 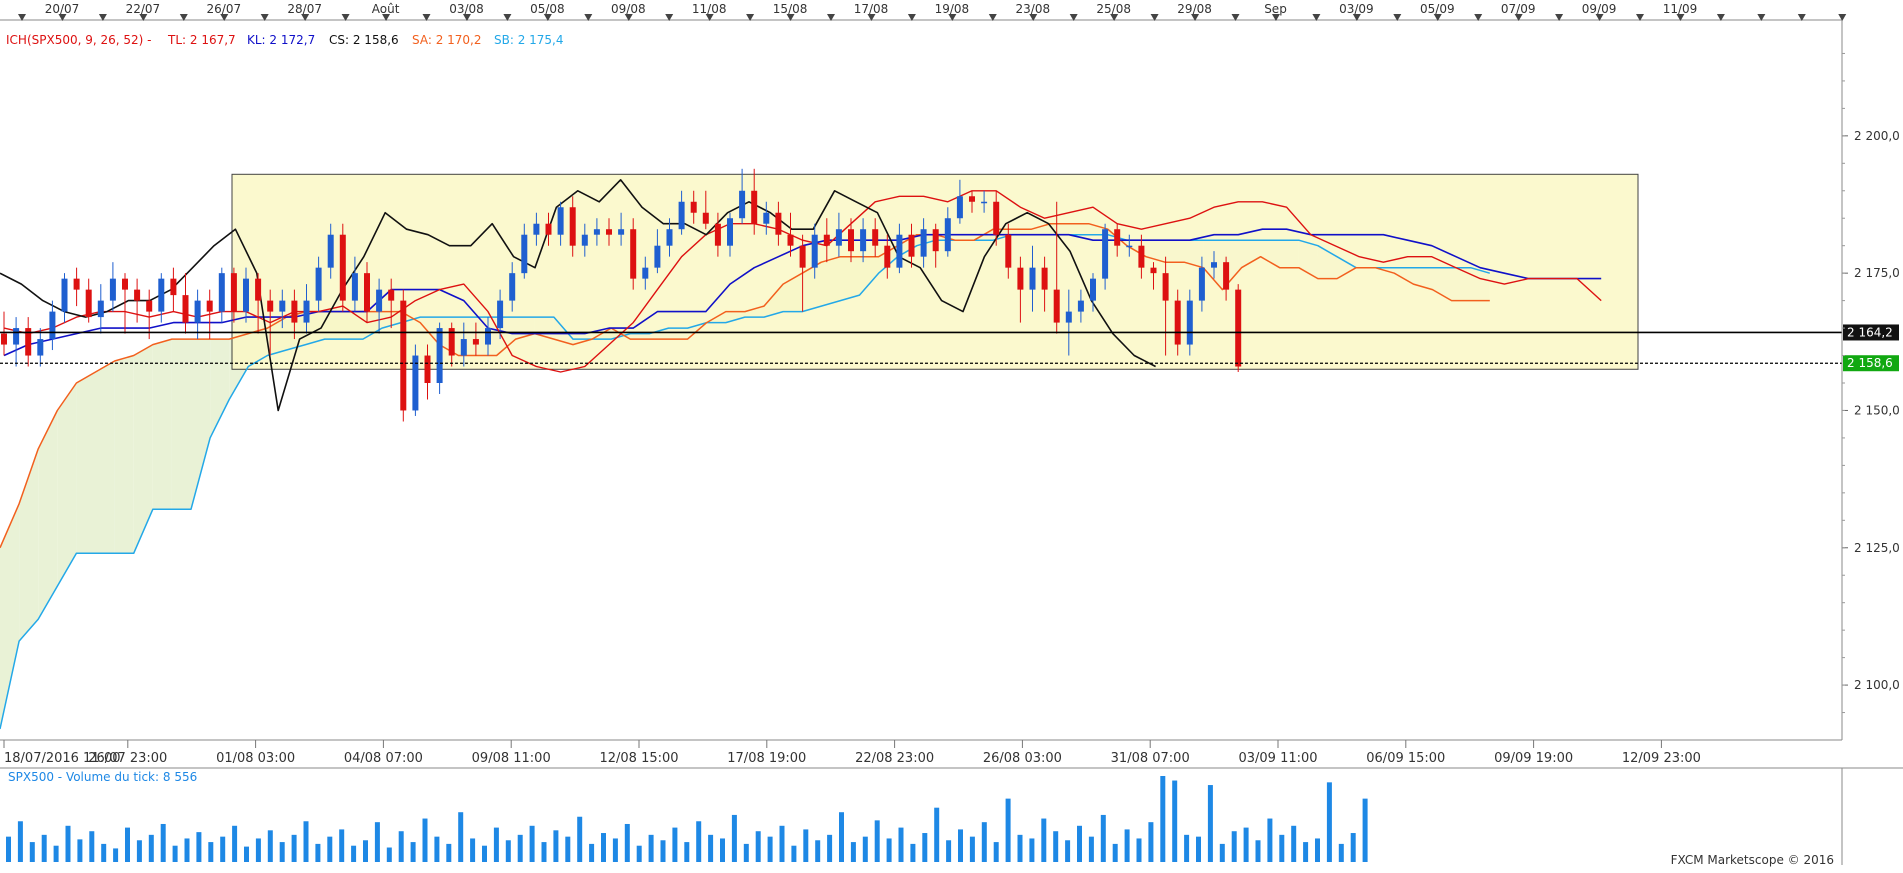 What do you see at coordinates (766, 758) in the screenshot?
I see `x-tick-label: 17/08 19:00` at bounding box center [766, 758].